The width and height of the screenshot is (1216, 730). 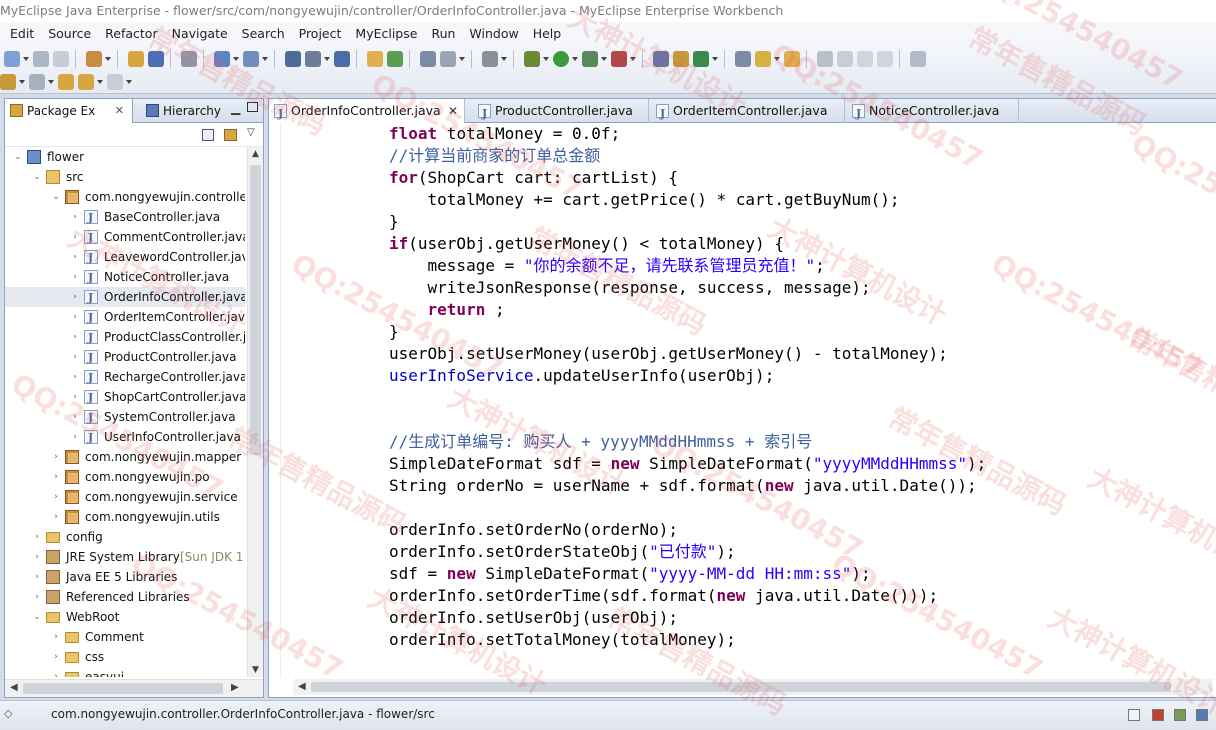 I want to click on new-project-icon, so click(x=395, y=58).